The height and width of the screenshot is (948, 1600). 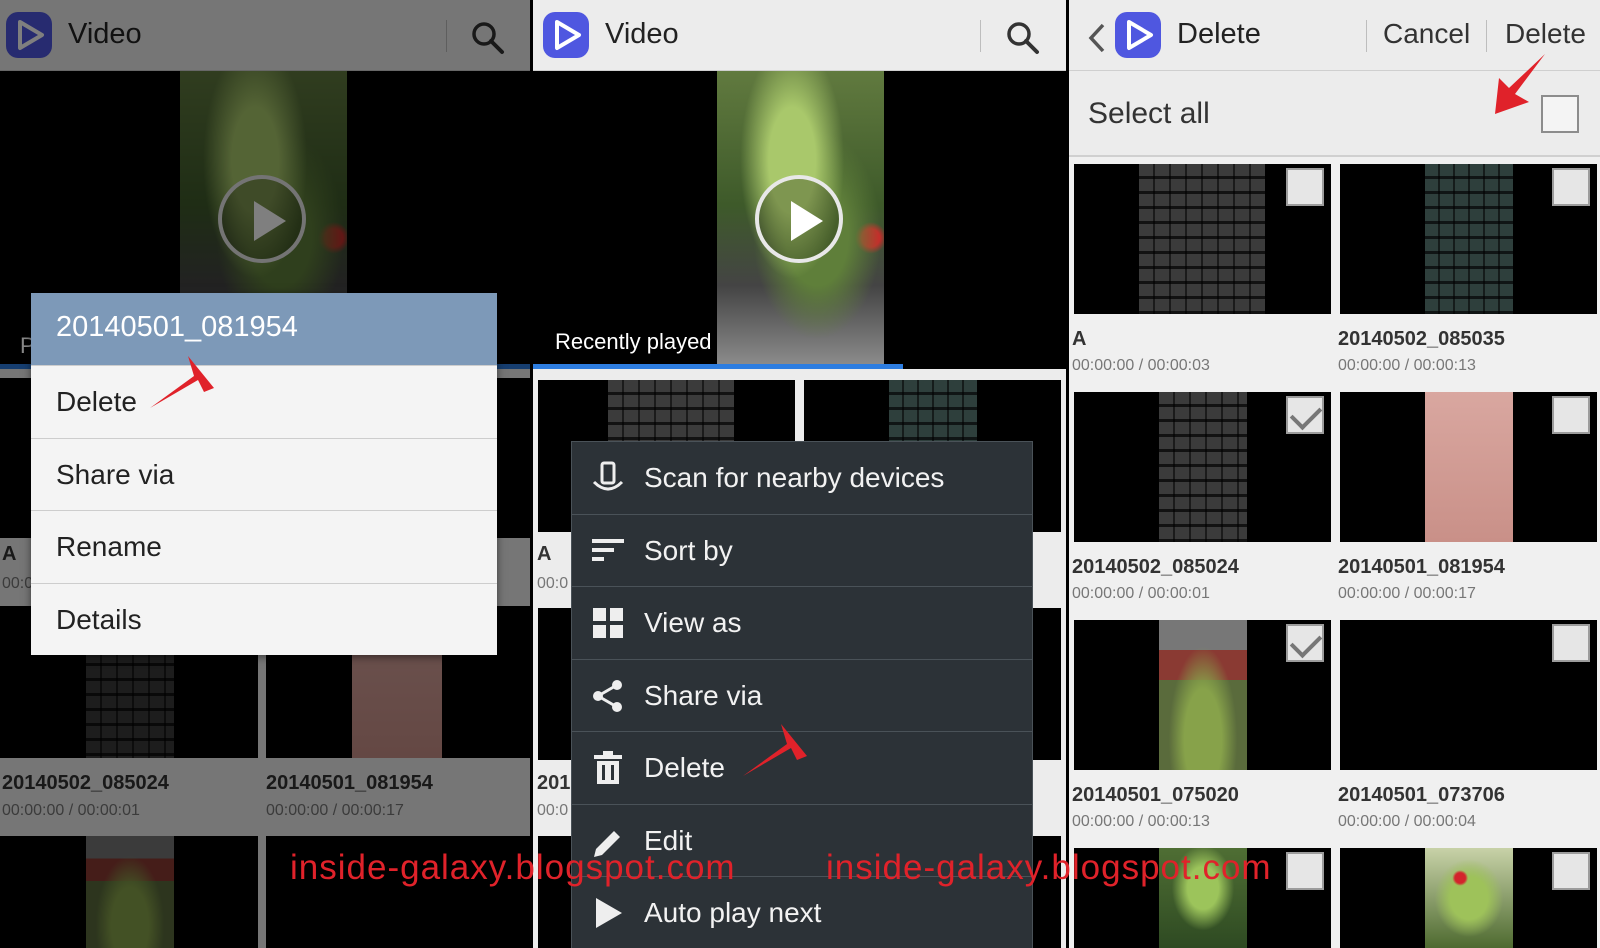 What do you see at coordinates (642, 34) in the screenshot?
I see `app-title: Video` at bounding box center [642, 34].